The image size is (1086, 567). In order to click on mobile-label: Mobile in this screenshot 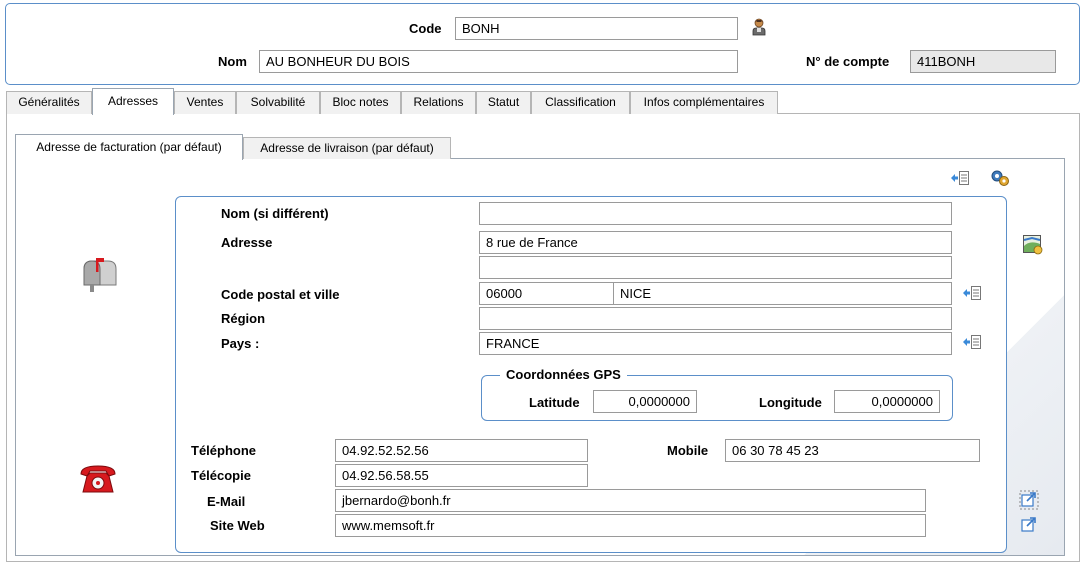, I will do `click(688, 450)`.